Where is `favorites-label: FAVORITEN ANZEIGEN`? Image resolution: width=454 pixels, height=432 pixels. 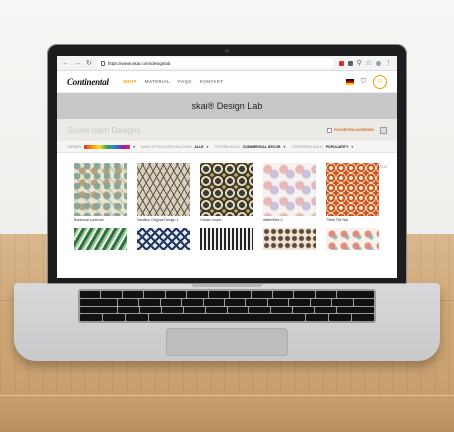
favorites-label: FAVORITEN ANZEIGEN is located at coordinates (354, 130).